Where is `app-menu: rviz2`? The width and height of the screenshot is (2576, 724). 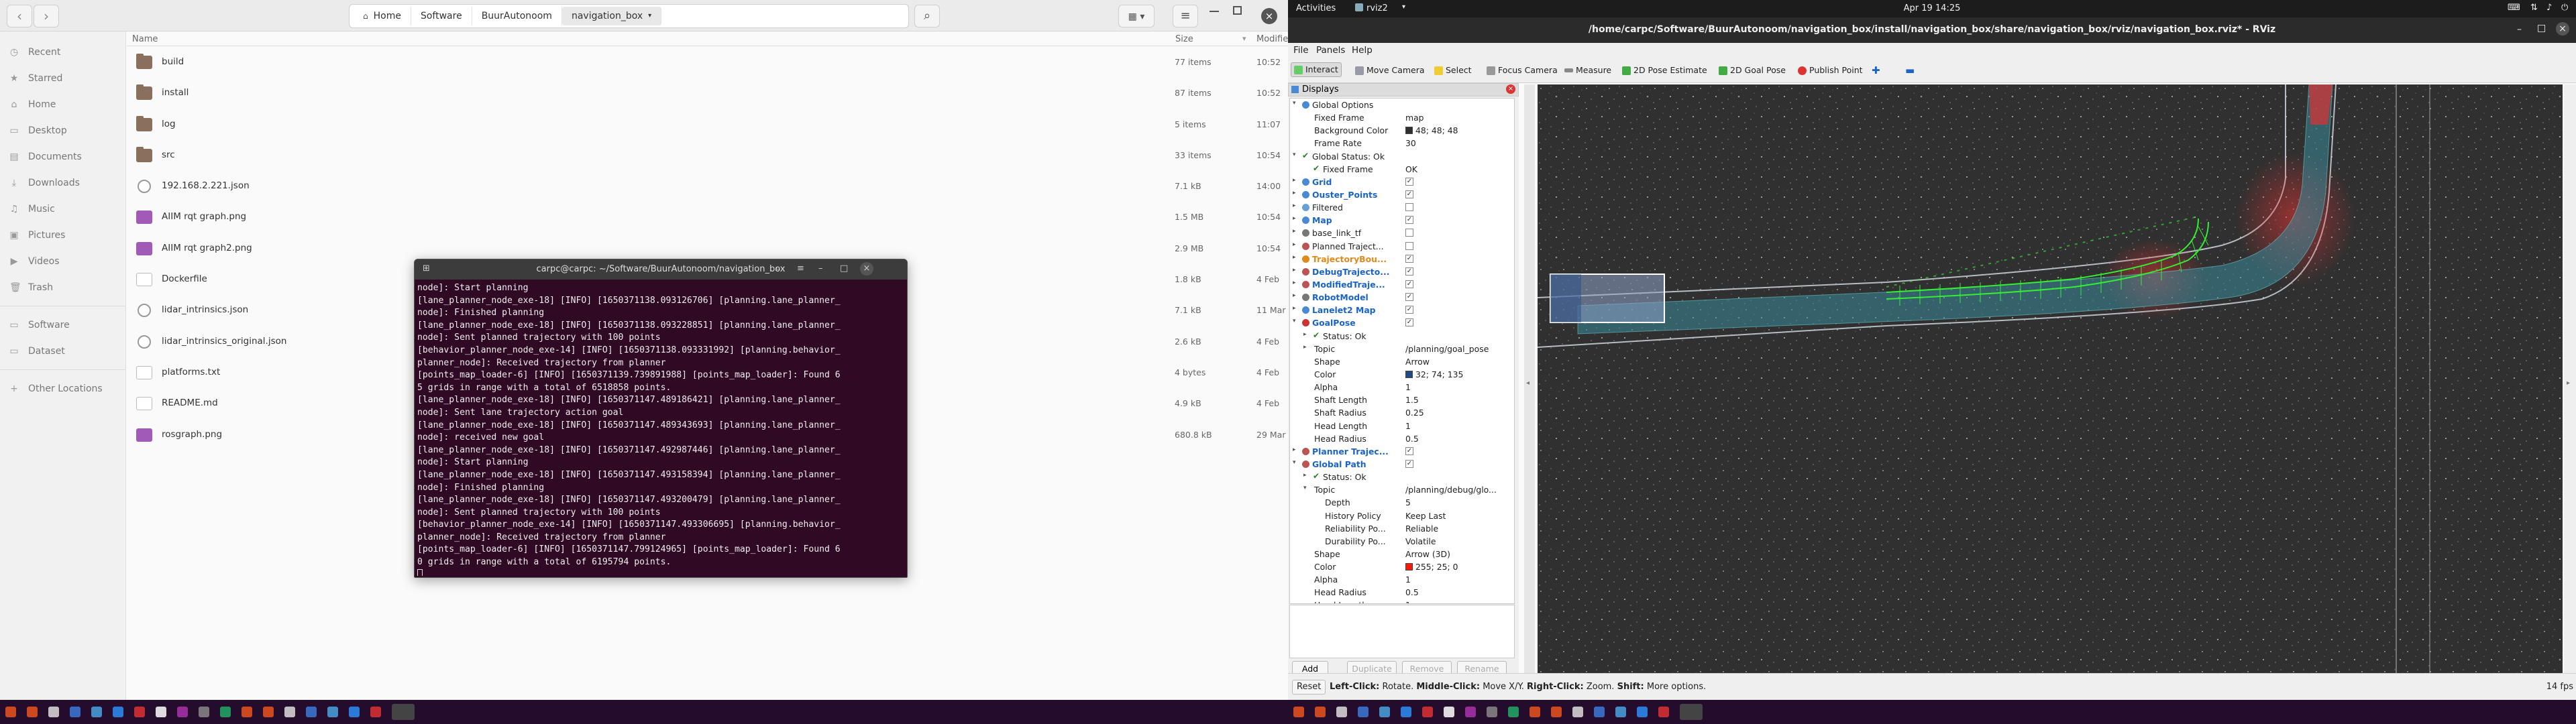
app-menu: rviz2 is located at coordinates (1377, 8).